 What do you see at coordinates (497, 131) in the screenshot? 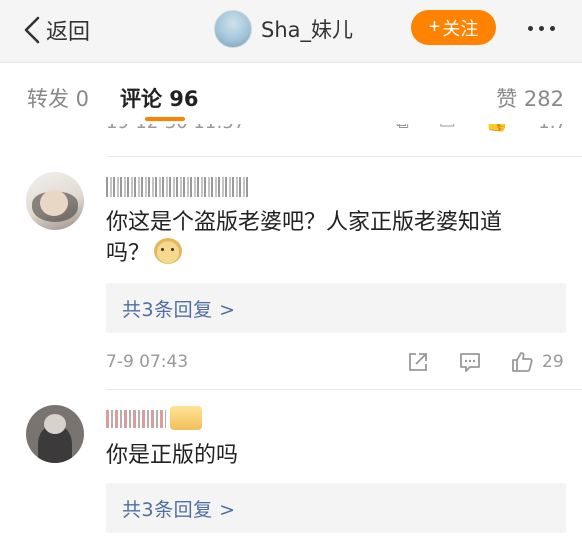
I see `like-icon: 👍` at bounding box center [497, 131].